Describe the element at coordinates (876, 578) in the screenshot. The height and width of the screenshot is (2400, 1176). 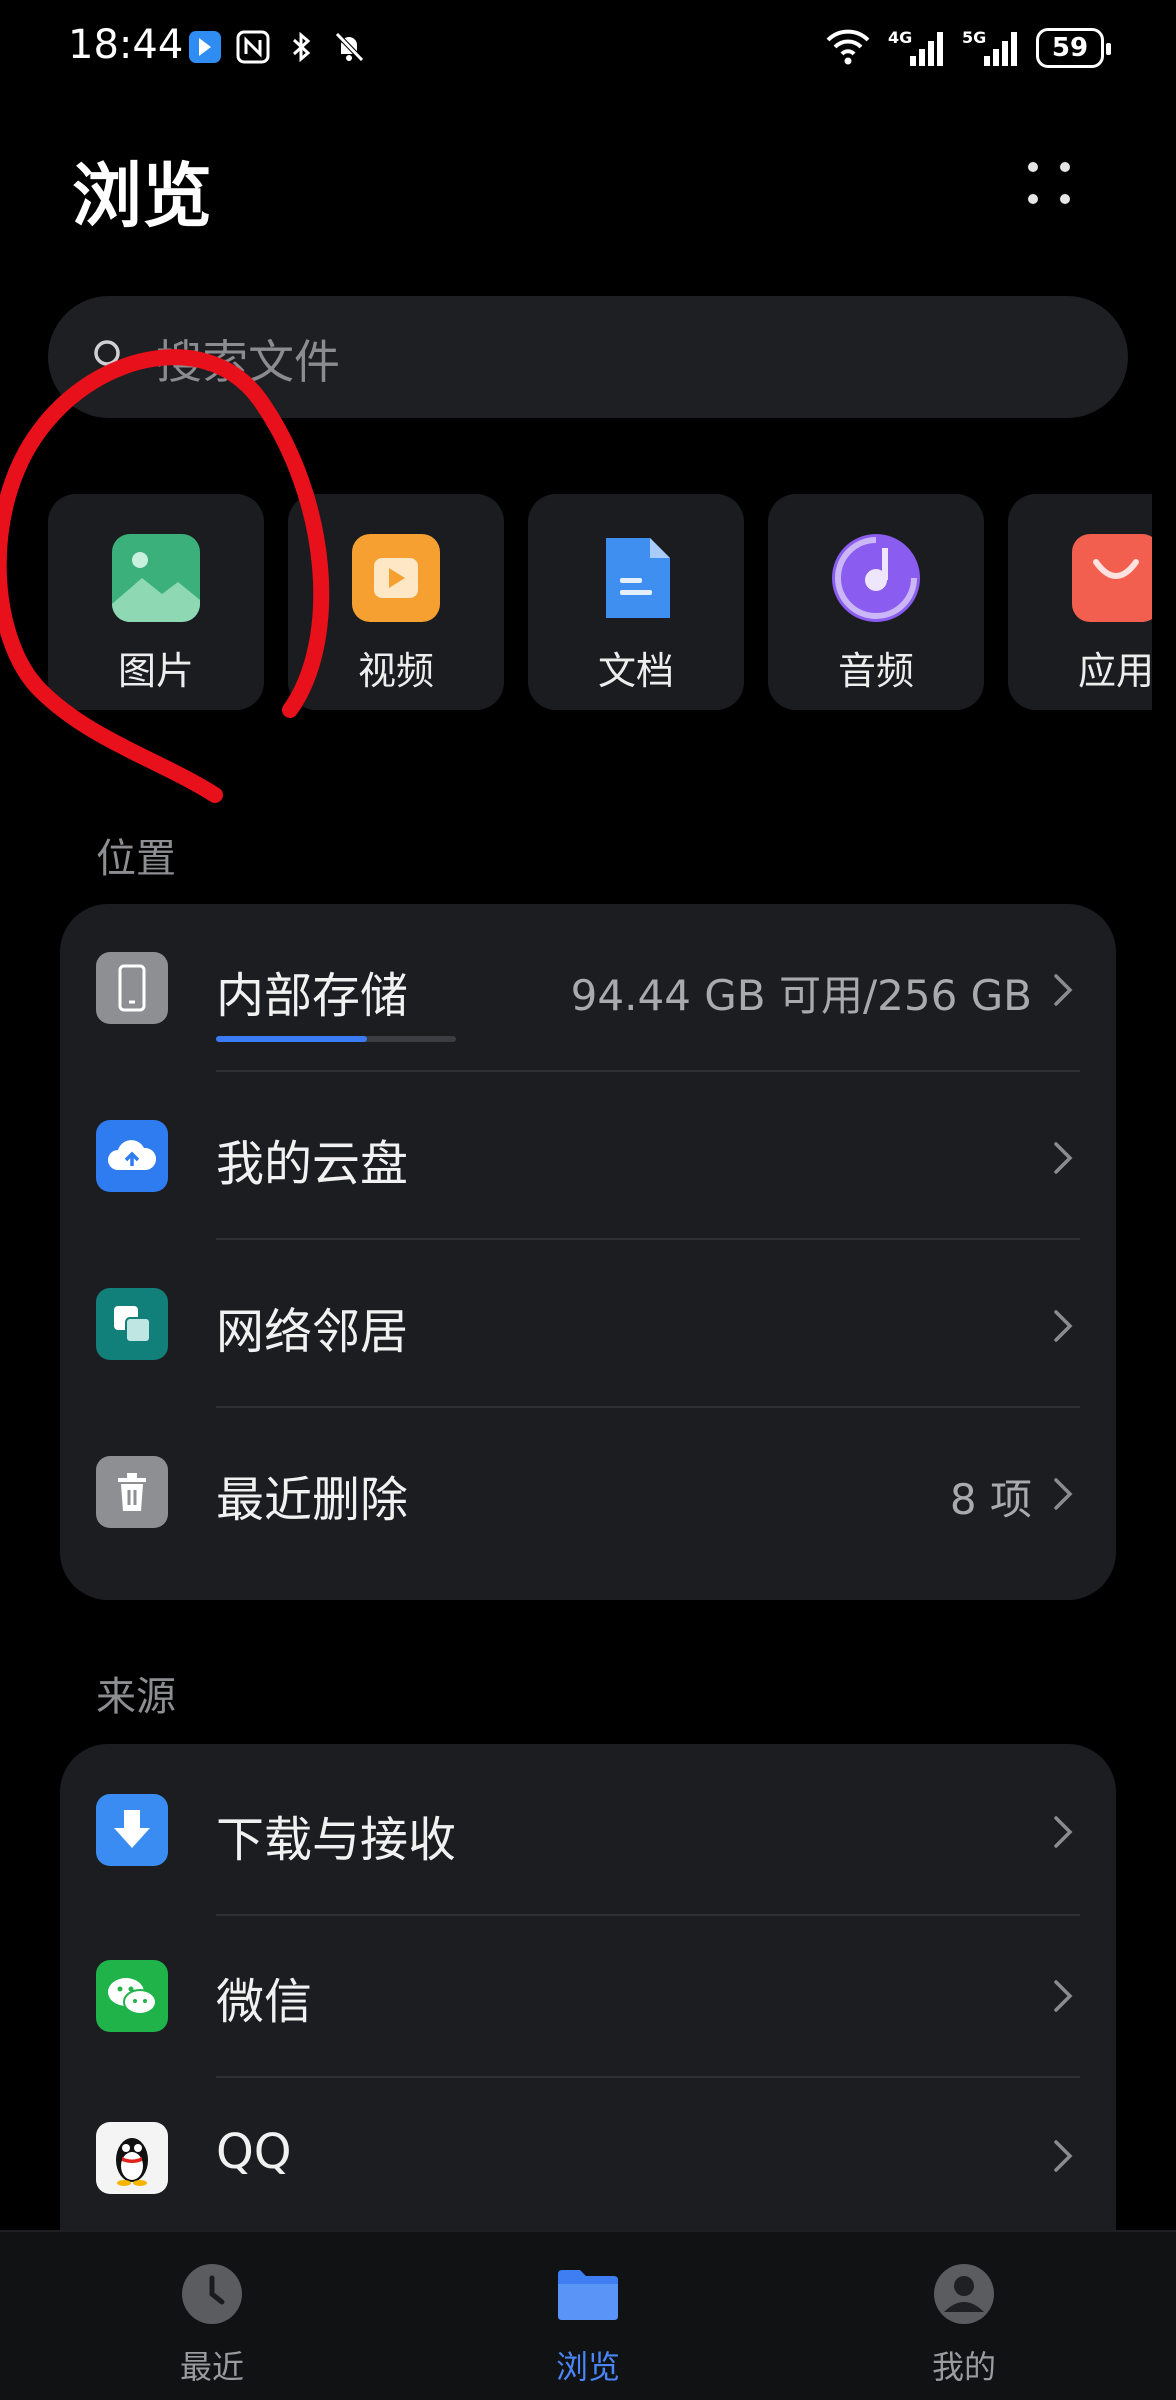
I see `audio-icon` at that location.